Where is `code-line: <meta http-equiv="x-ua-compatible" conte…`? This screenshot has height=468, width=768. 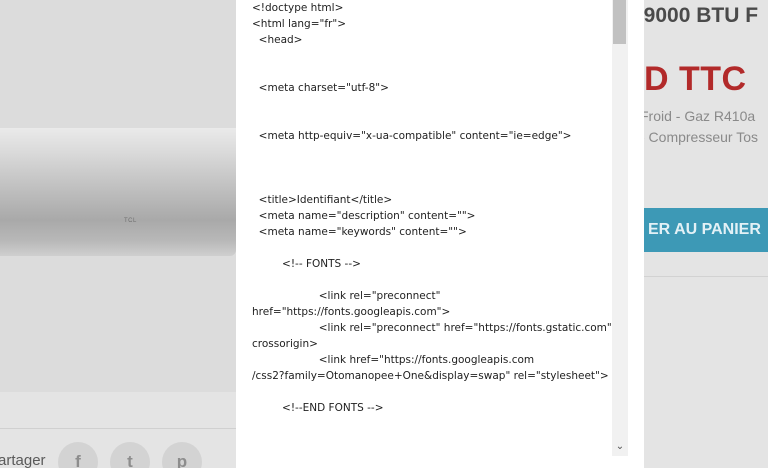
code-line: <meta http-equiv="x-ua-compatible" conte… is located at coordinates (412, 136).